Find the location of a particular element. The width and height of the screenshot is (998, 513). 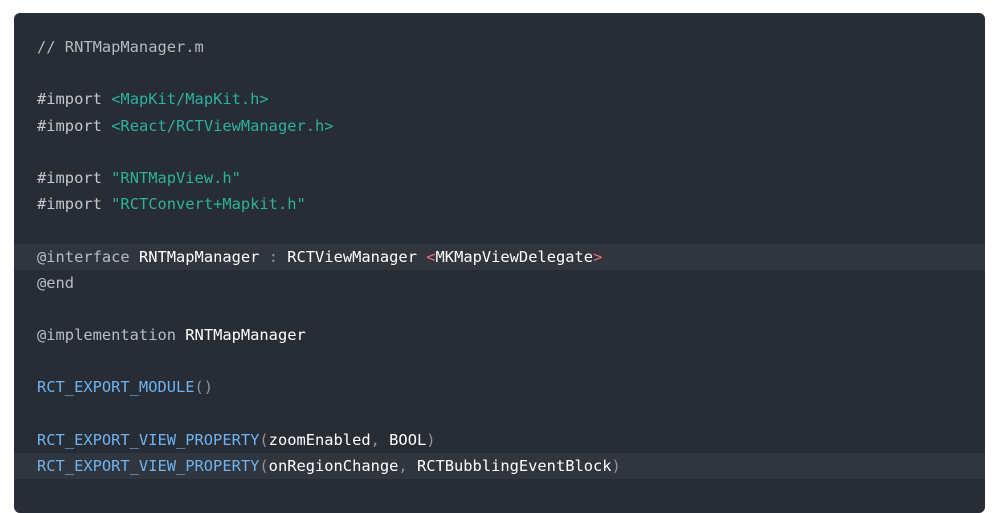

colon: : is located at coordinates (273, 256).